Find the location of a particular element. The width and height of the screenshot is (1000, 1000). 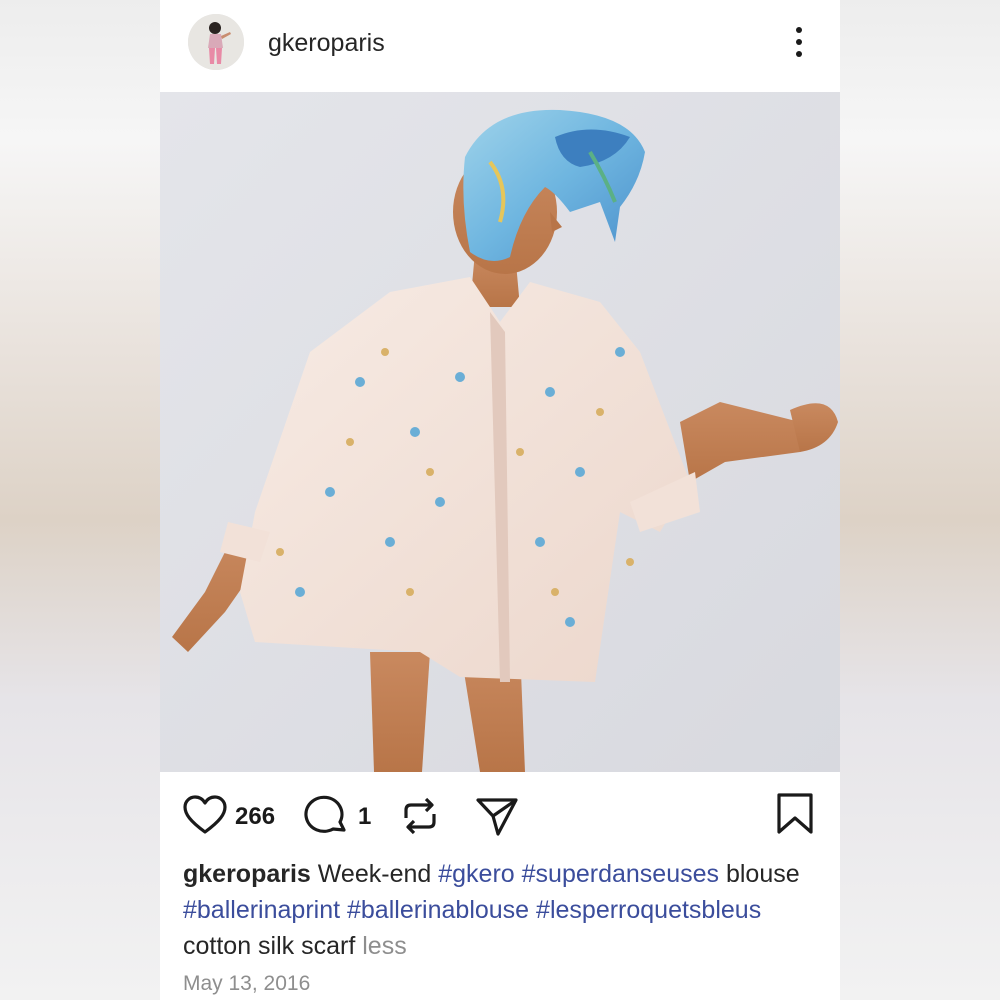

share-icon is located at coordinates (497, 818).